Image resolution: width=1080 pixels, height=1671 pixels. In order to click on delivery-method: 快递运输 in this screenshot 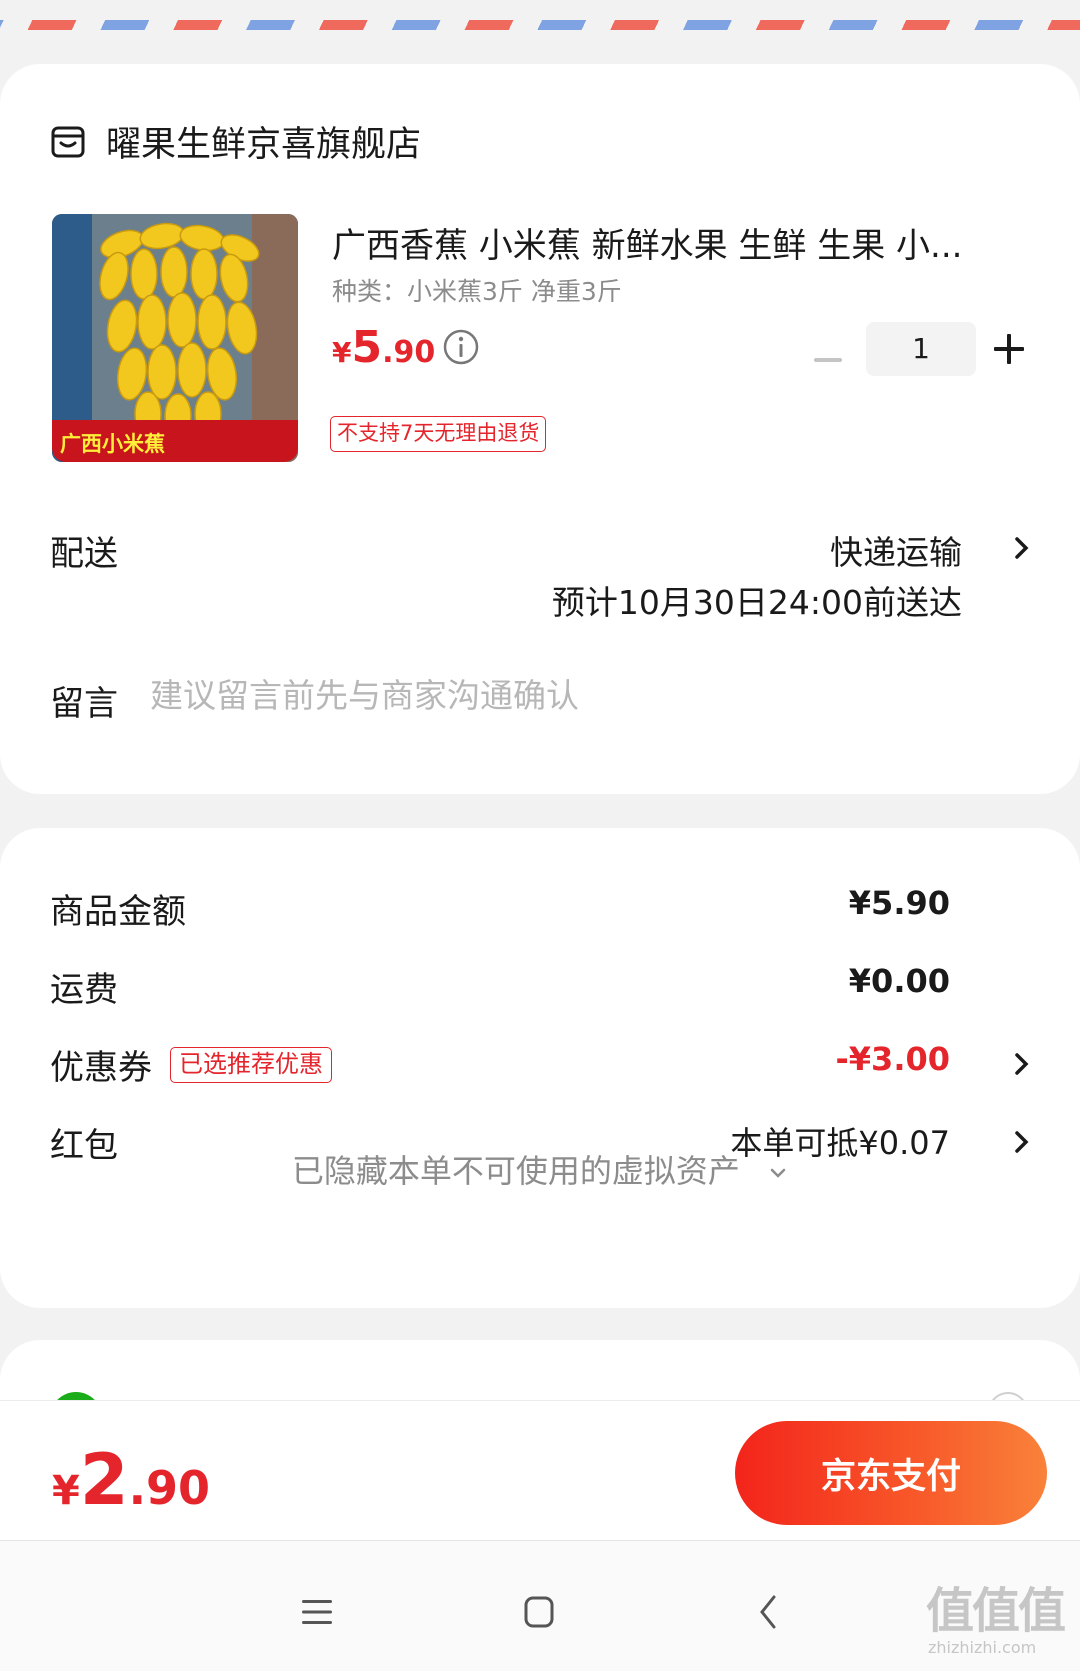, I will do `click(896, 550)`.